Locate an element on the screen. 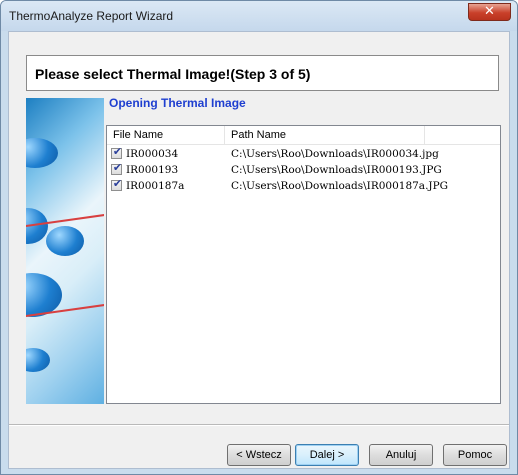 This screenshot has height=475, width=518. column-header-file-name: File Name is located at coordinates (166, 135).